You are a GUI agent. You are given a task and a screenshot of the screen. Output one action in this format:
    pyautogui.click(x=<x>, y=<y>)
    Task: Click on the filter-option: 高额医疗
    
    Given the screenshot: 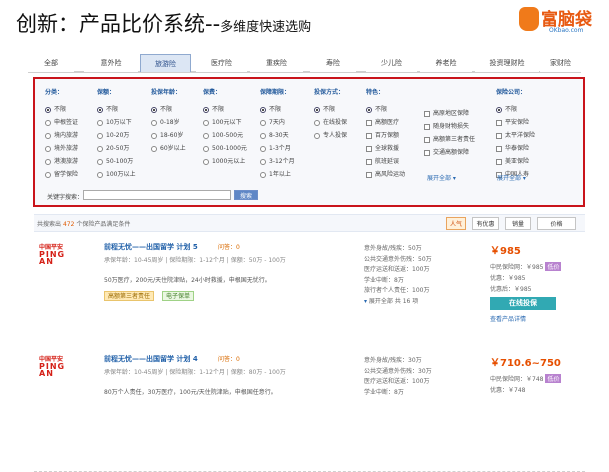 What is the action you would take?
    pyautogui.click(x=385, y=122)
    